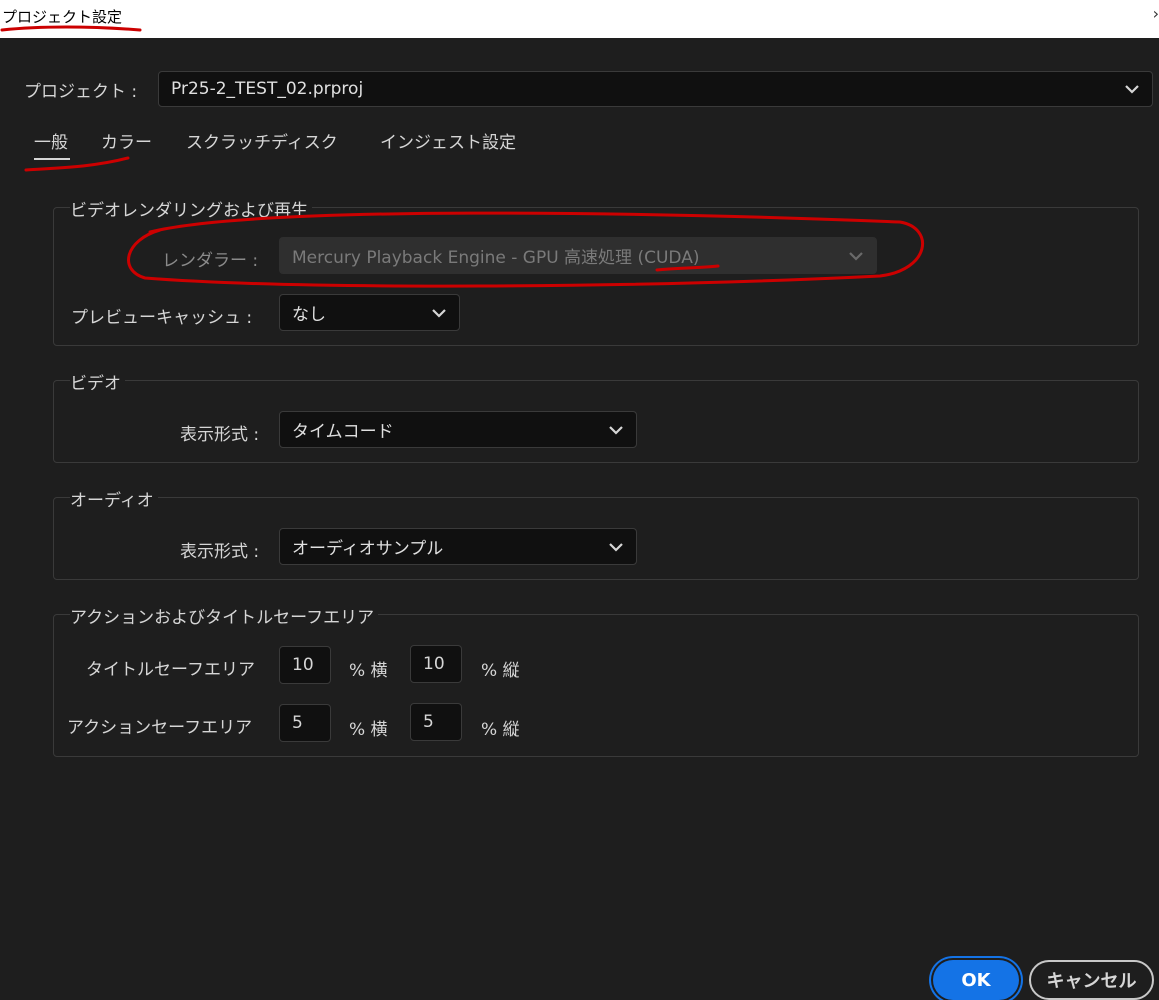 The image size is (1159, 1000). What do you see at coordinates (220, 435) in the screenshot?
I see `video-format-label: 表示形式 :` at bounding box center [220, 435].